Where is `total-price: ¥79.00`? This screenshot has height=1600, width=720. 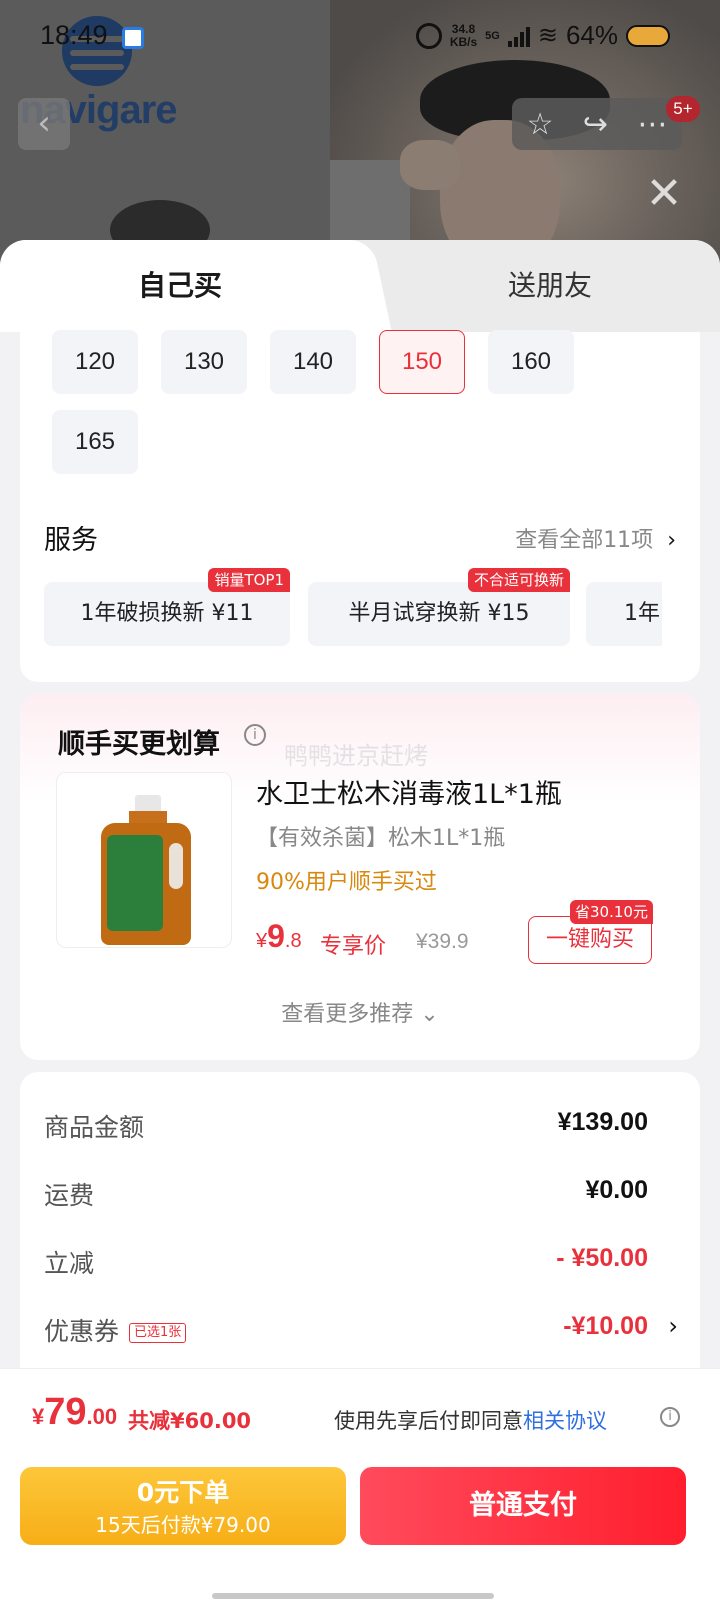
total-price: ¥79.00 is located at coordinates (74, 1412).